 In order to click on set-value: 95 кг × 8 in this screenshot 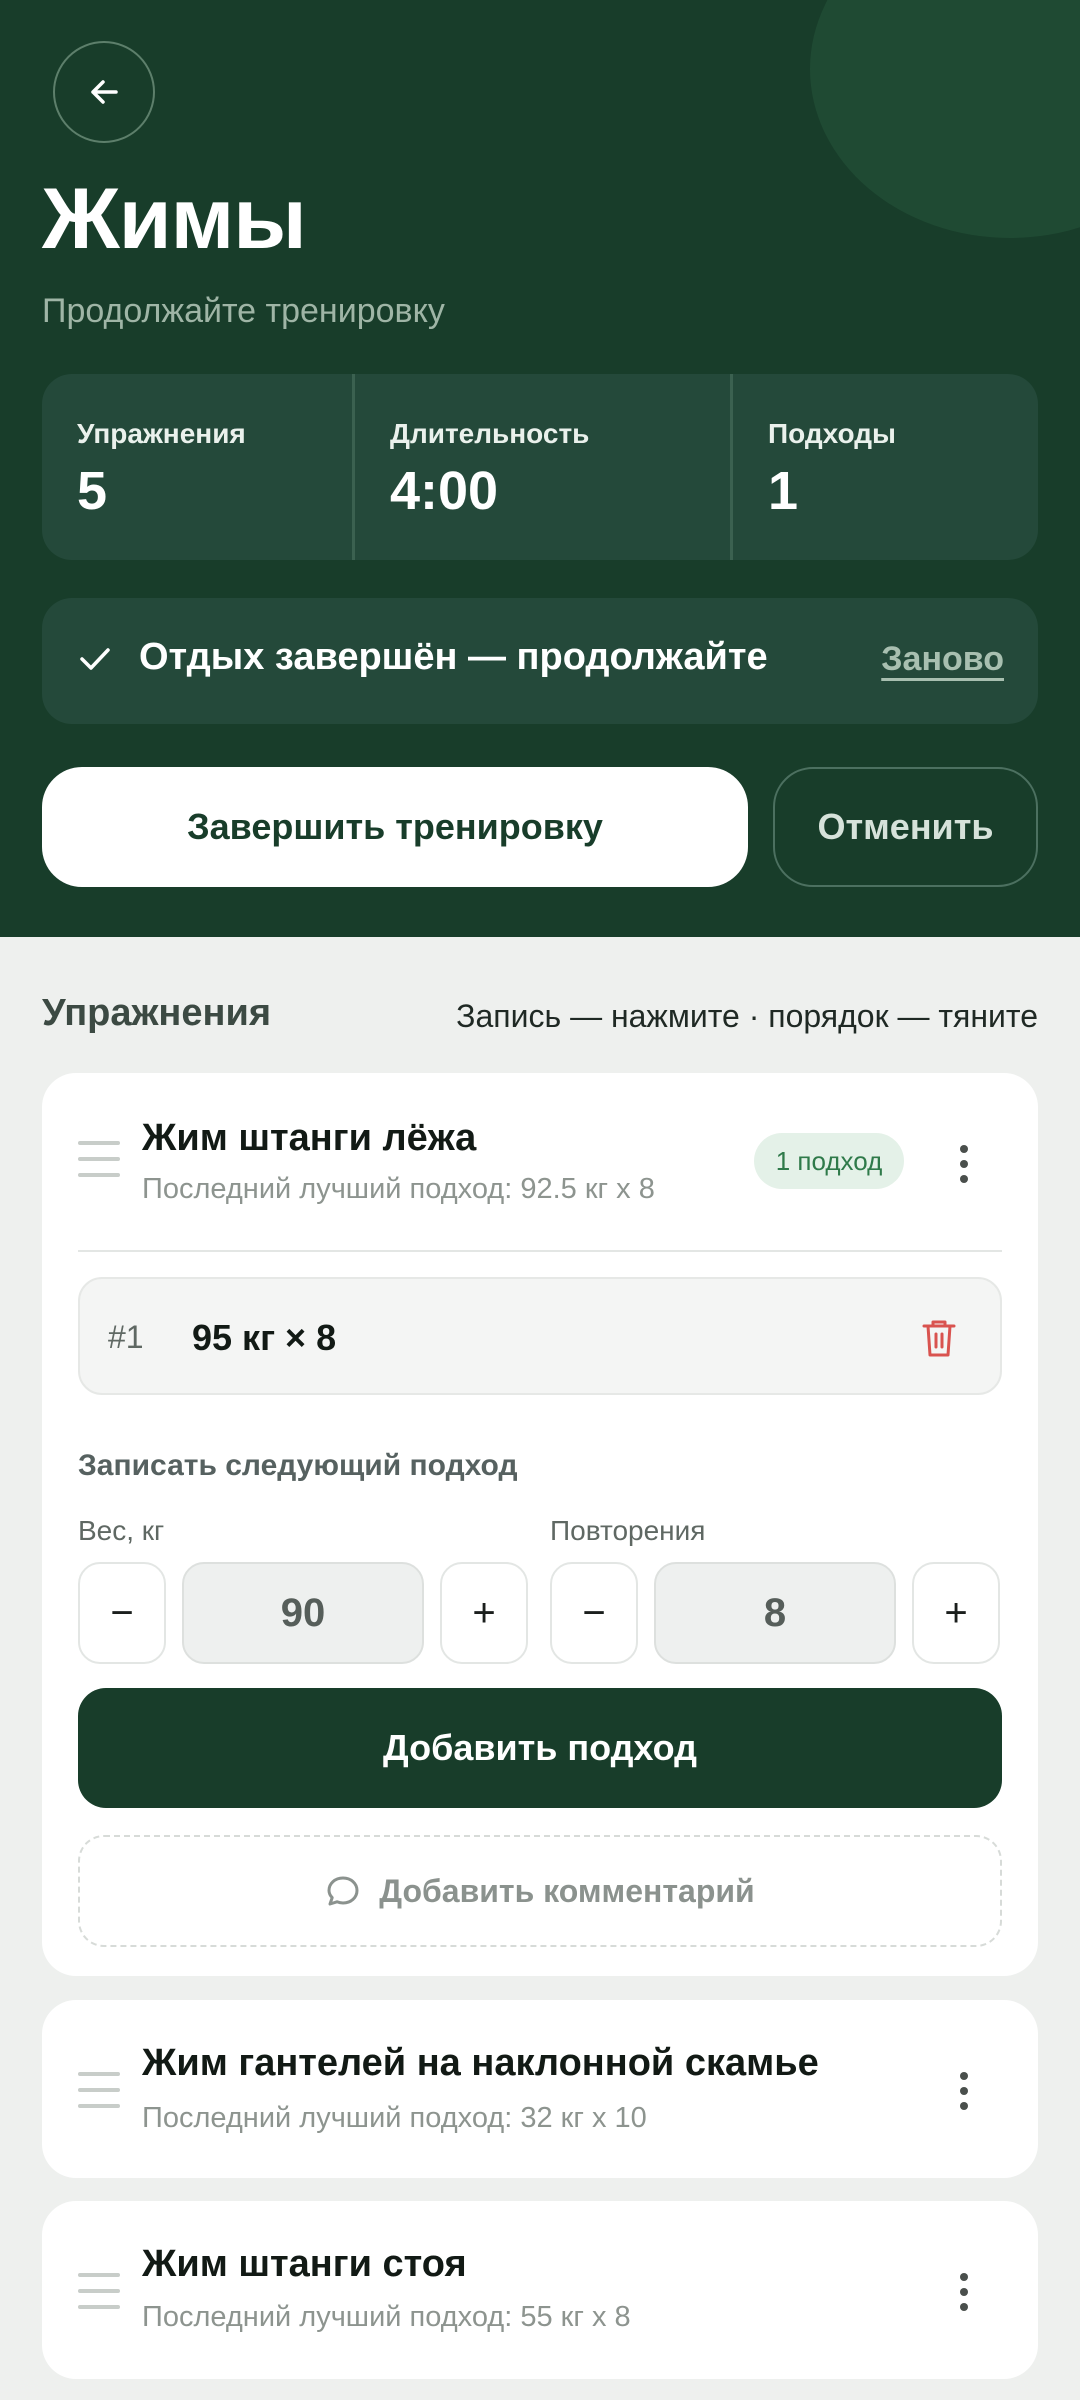, I will do `click(264, 1337)`.